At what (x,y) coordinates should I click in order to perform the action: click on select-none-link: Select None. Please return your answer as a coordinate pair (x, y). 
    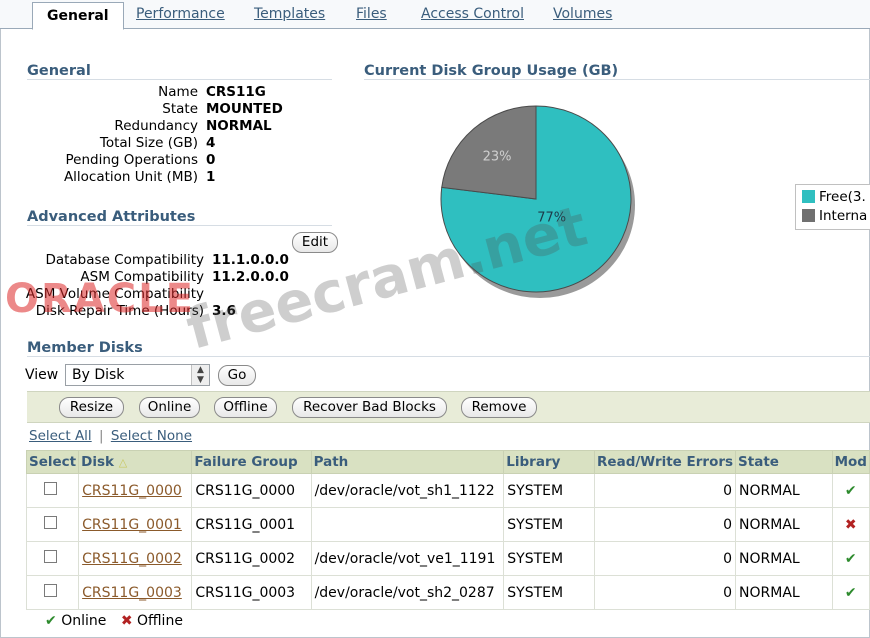
    Looking at the image, I should click on (151, 436).